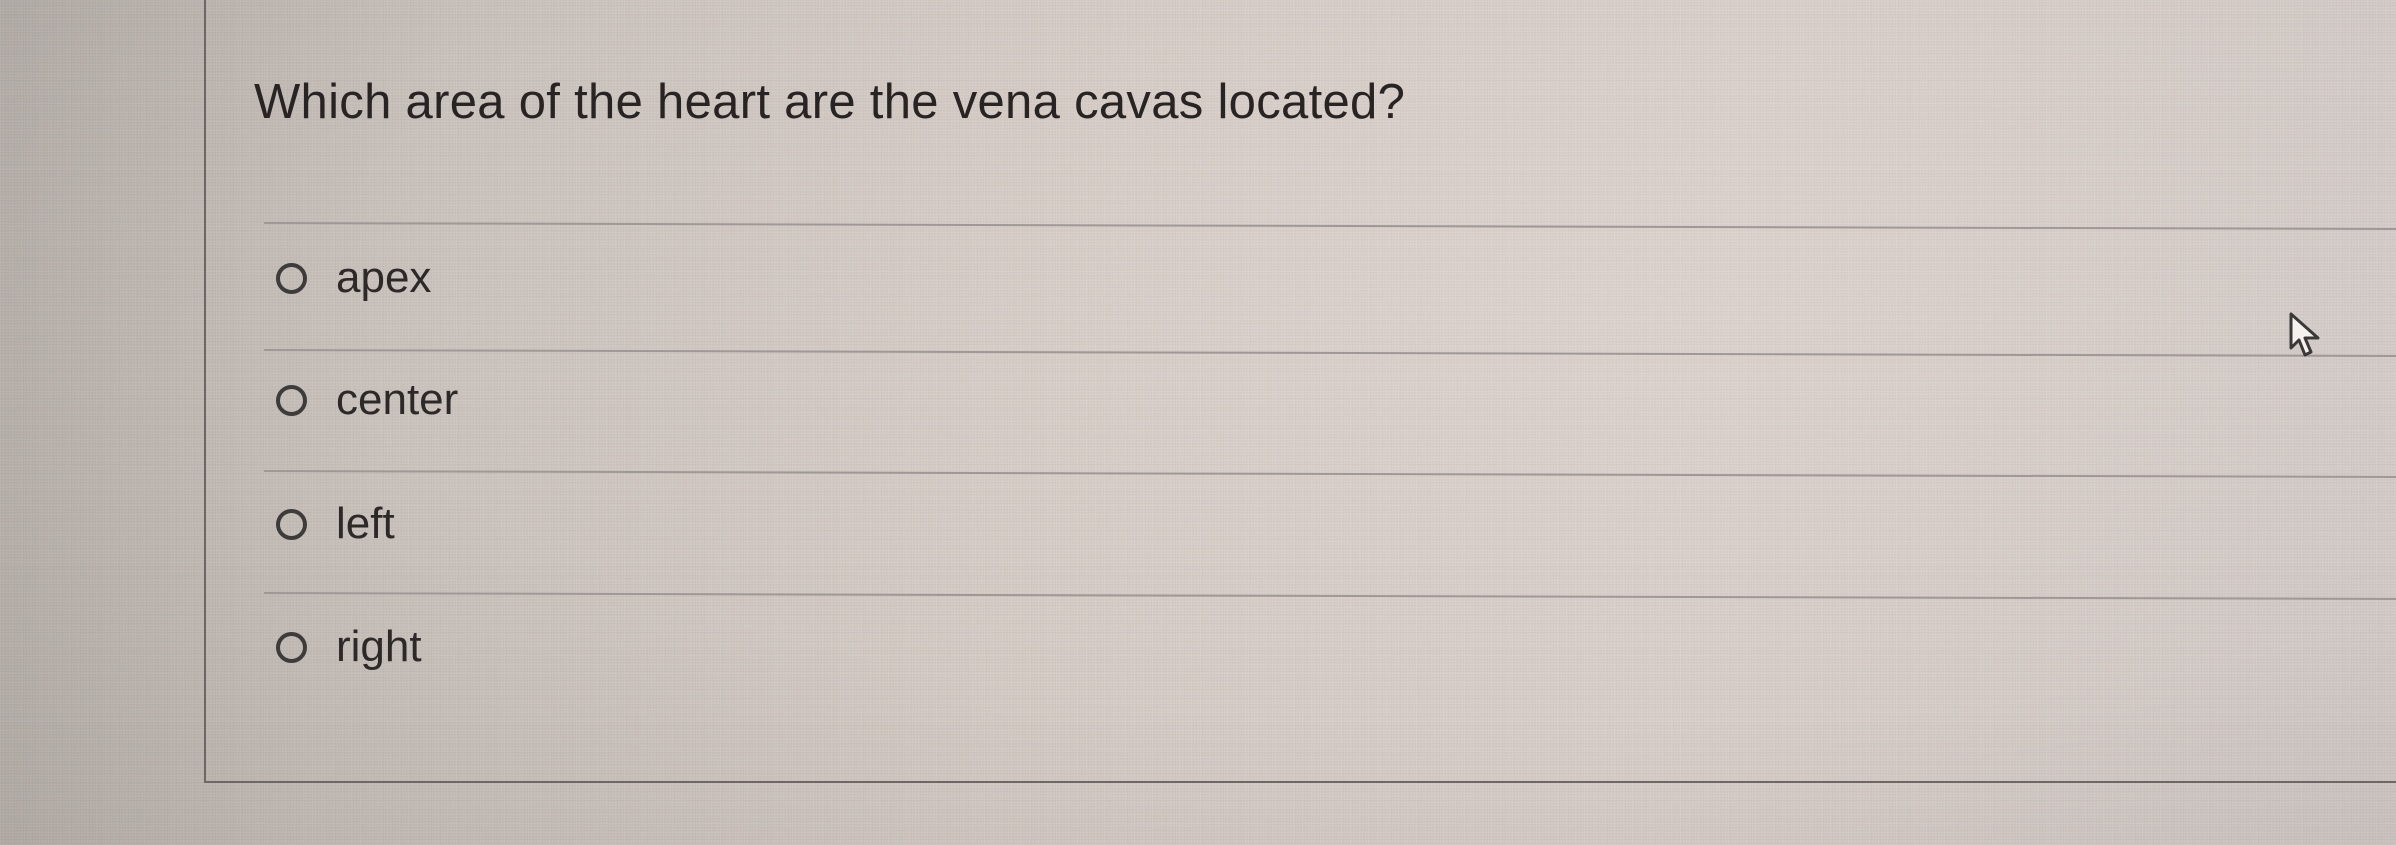 This screenshot has height=845, width=2396. I want to click on answer-label-center: center, so click(397, 399).